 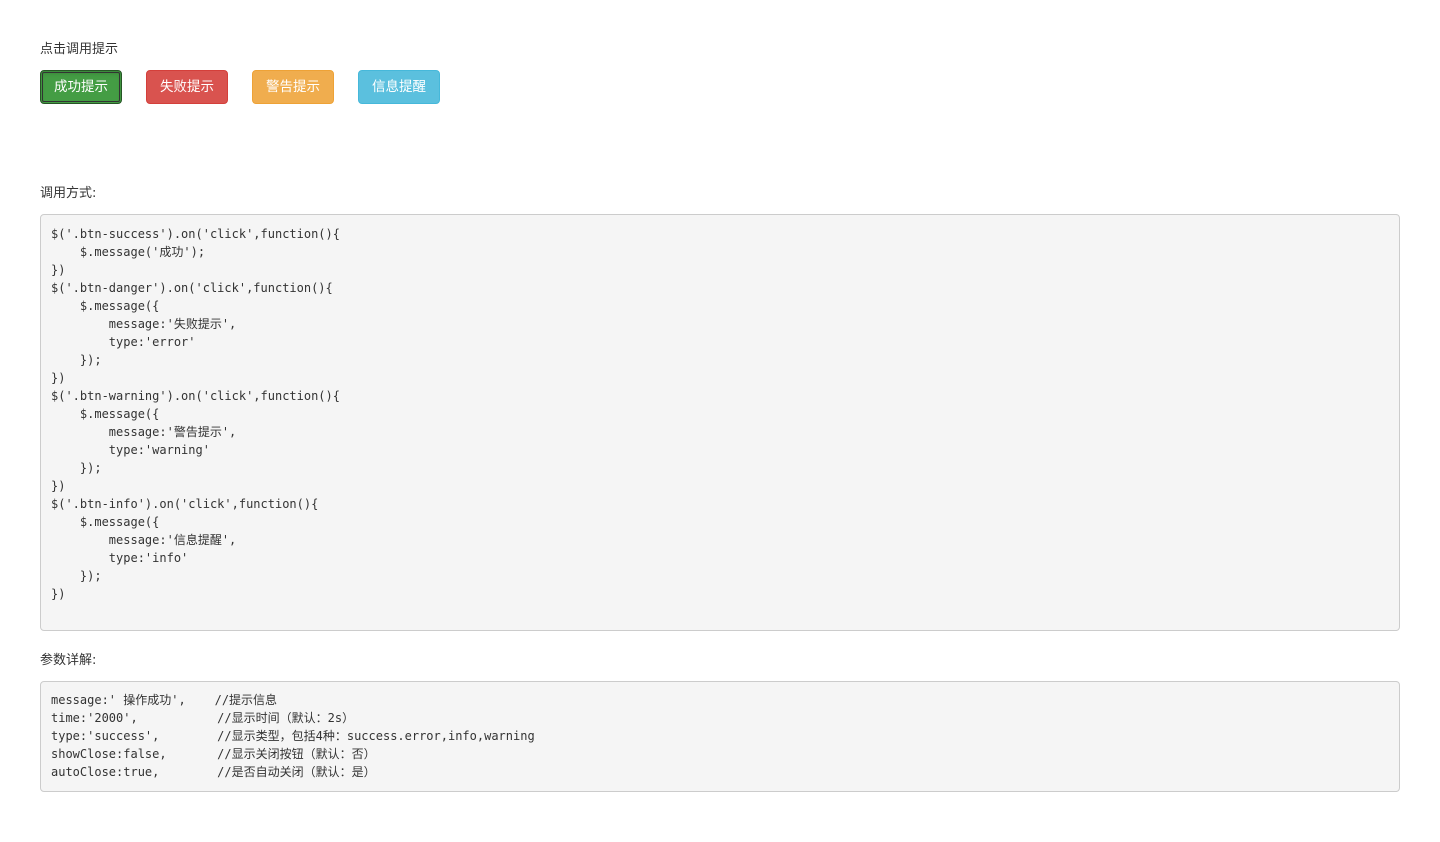 I want to click on params-section-label: 参数详解:, so click(x=68, y=660).